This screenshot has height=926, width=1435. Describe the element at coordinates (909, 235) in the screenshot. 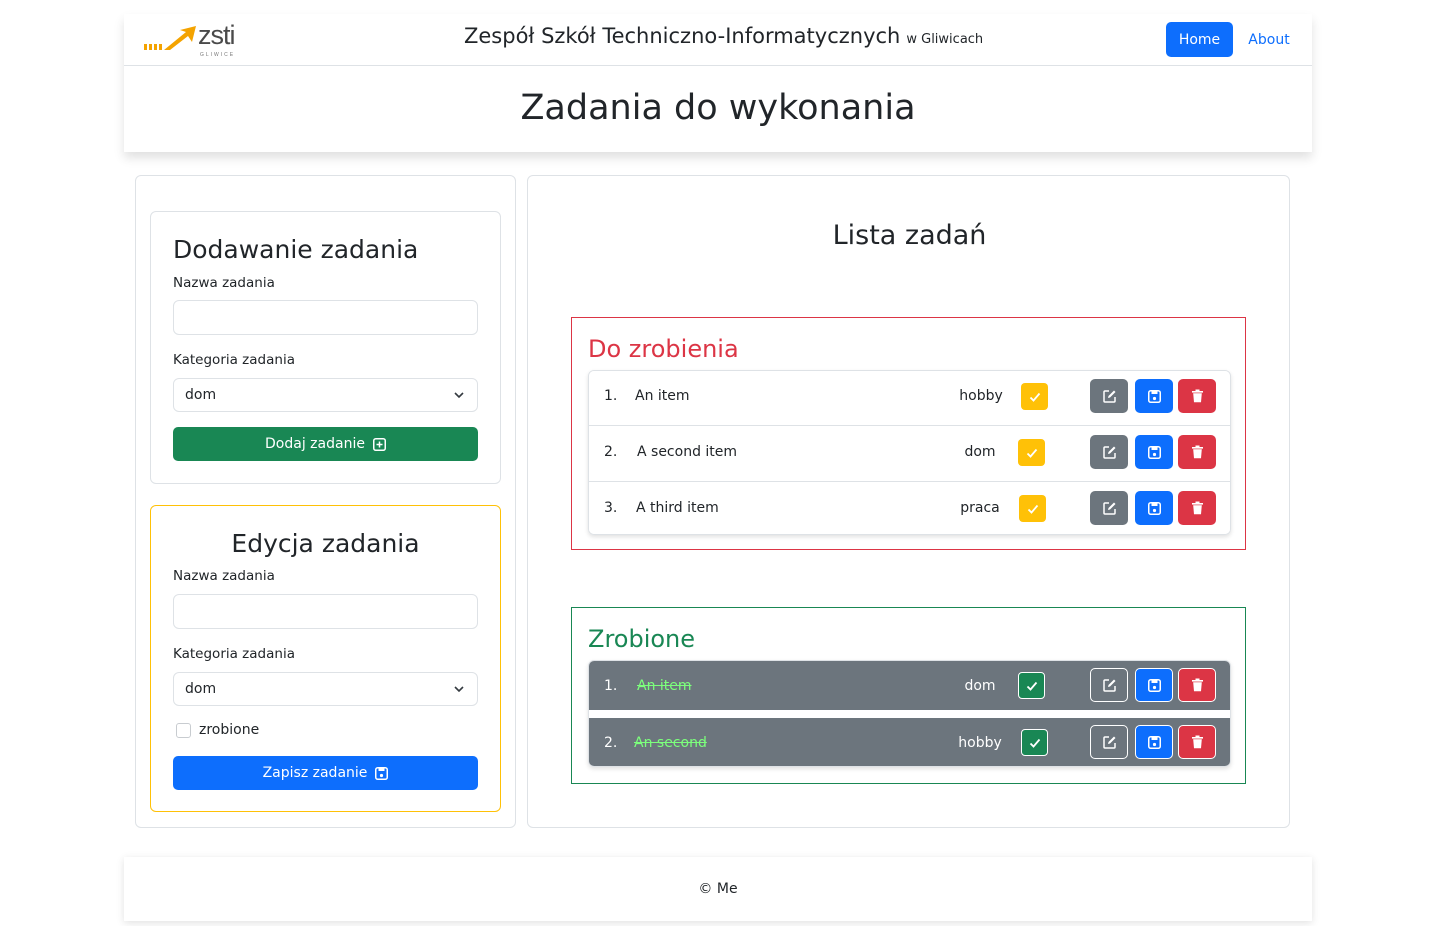

I see `task-list-title: Lista zadań` at that location.